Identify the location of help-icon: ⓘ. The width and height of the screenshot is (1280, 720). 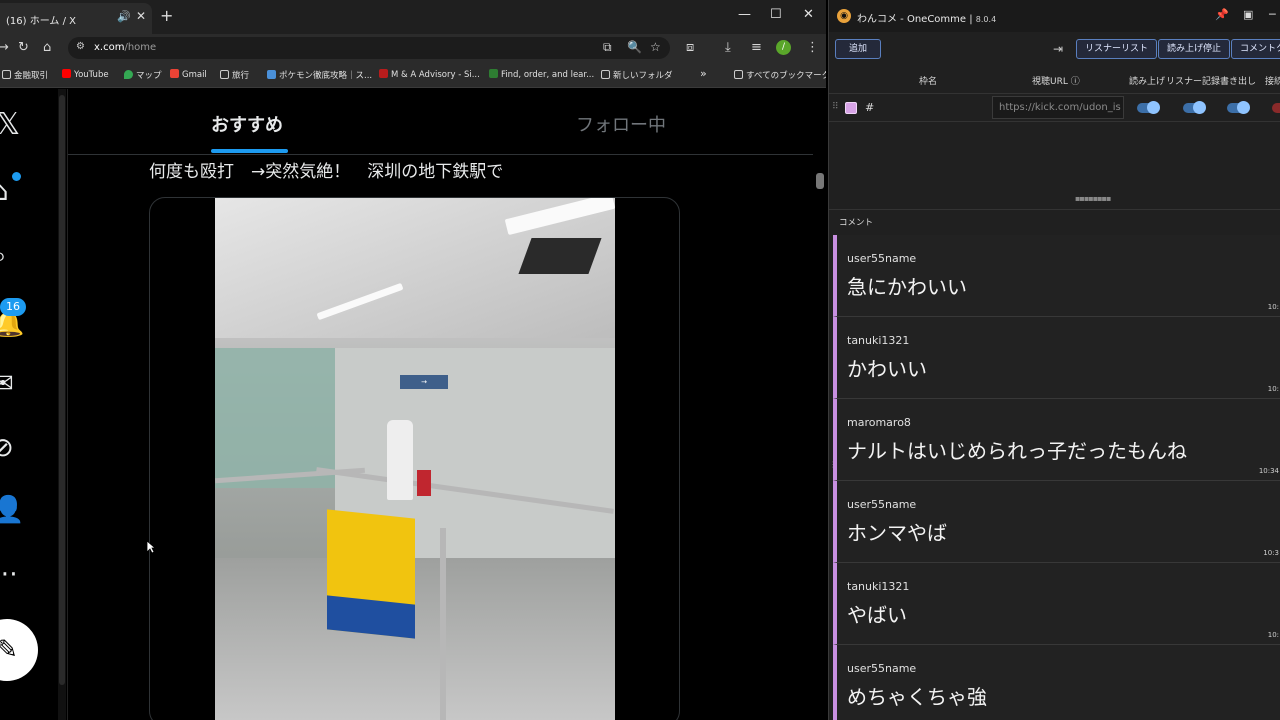
(1075, 82).